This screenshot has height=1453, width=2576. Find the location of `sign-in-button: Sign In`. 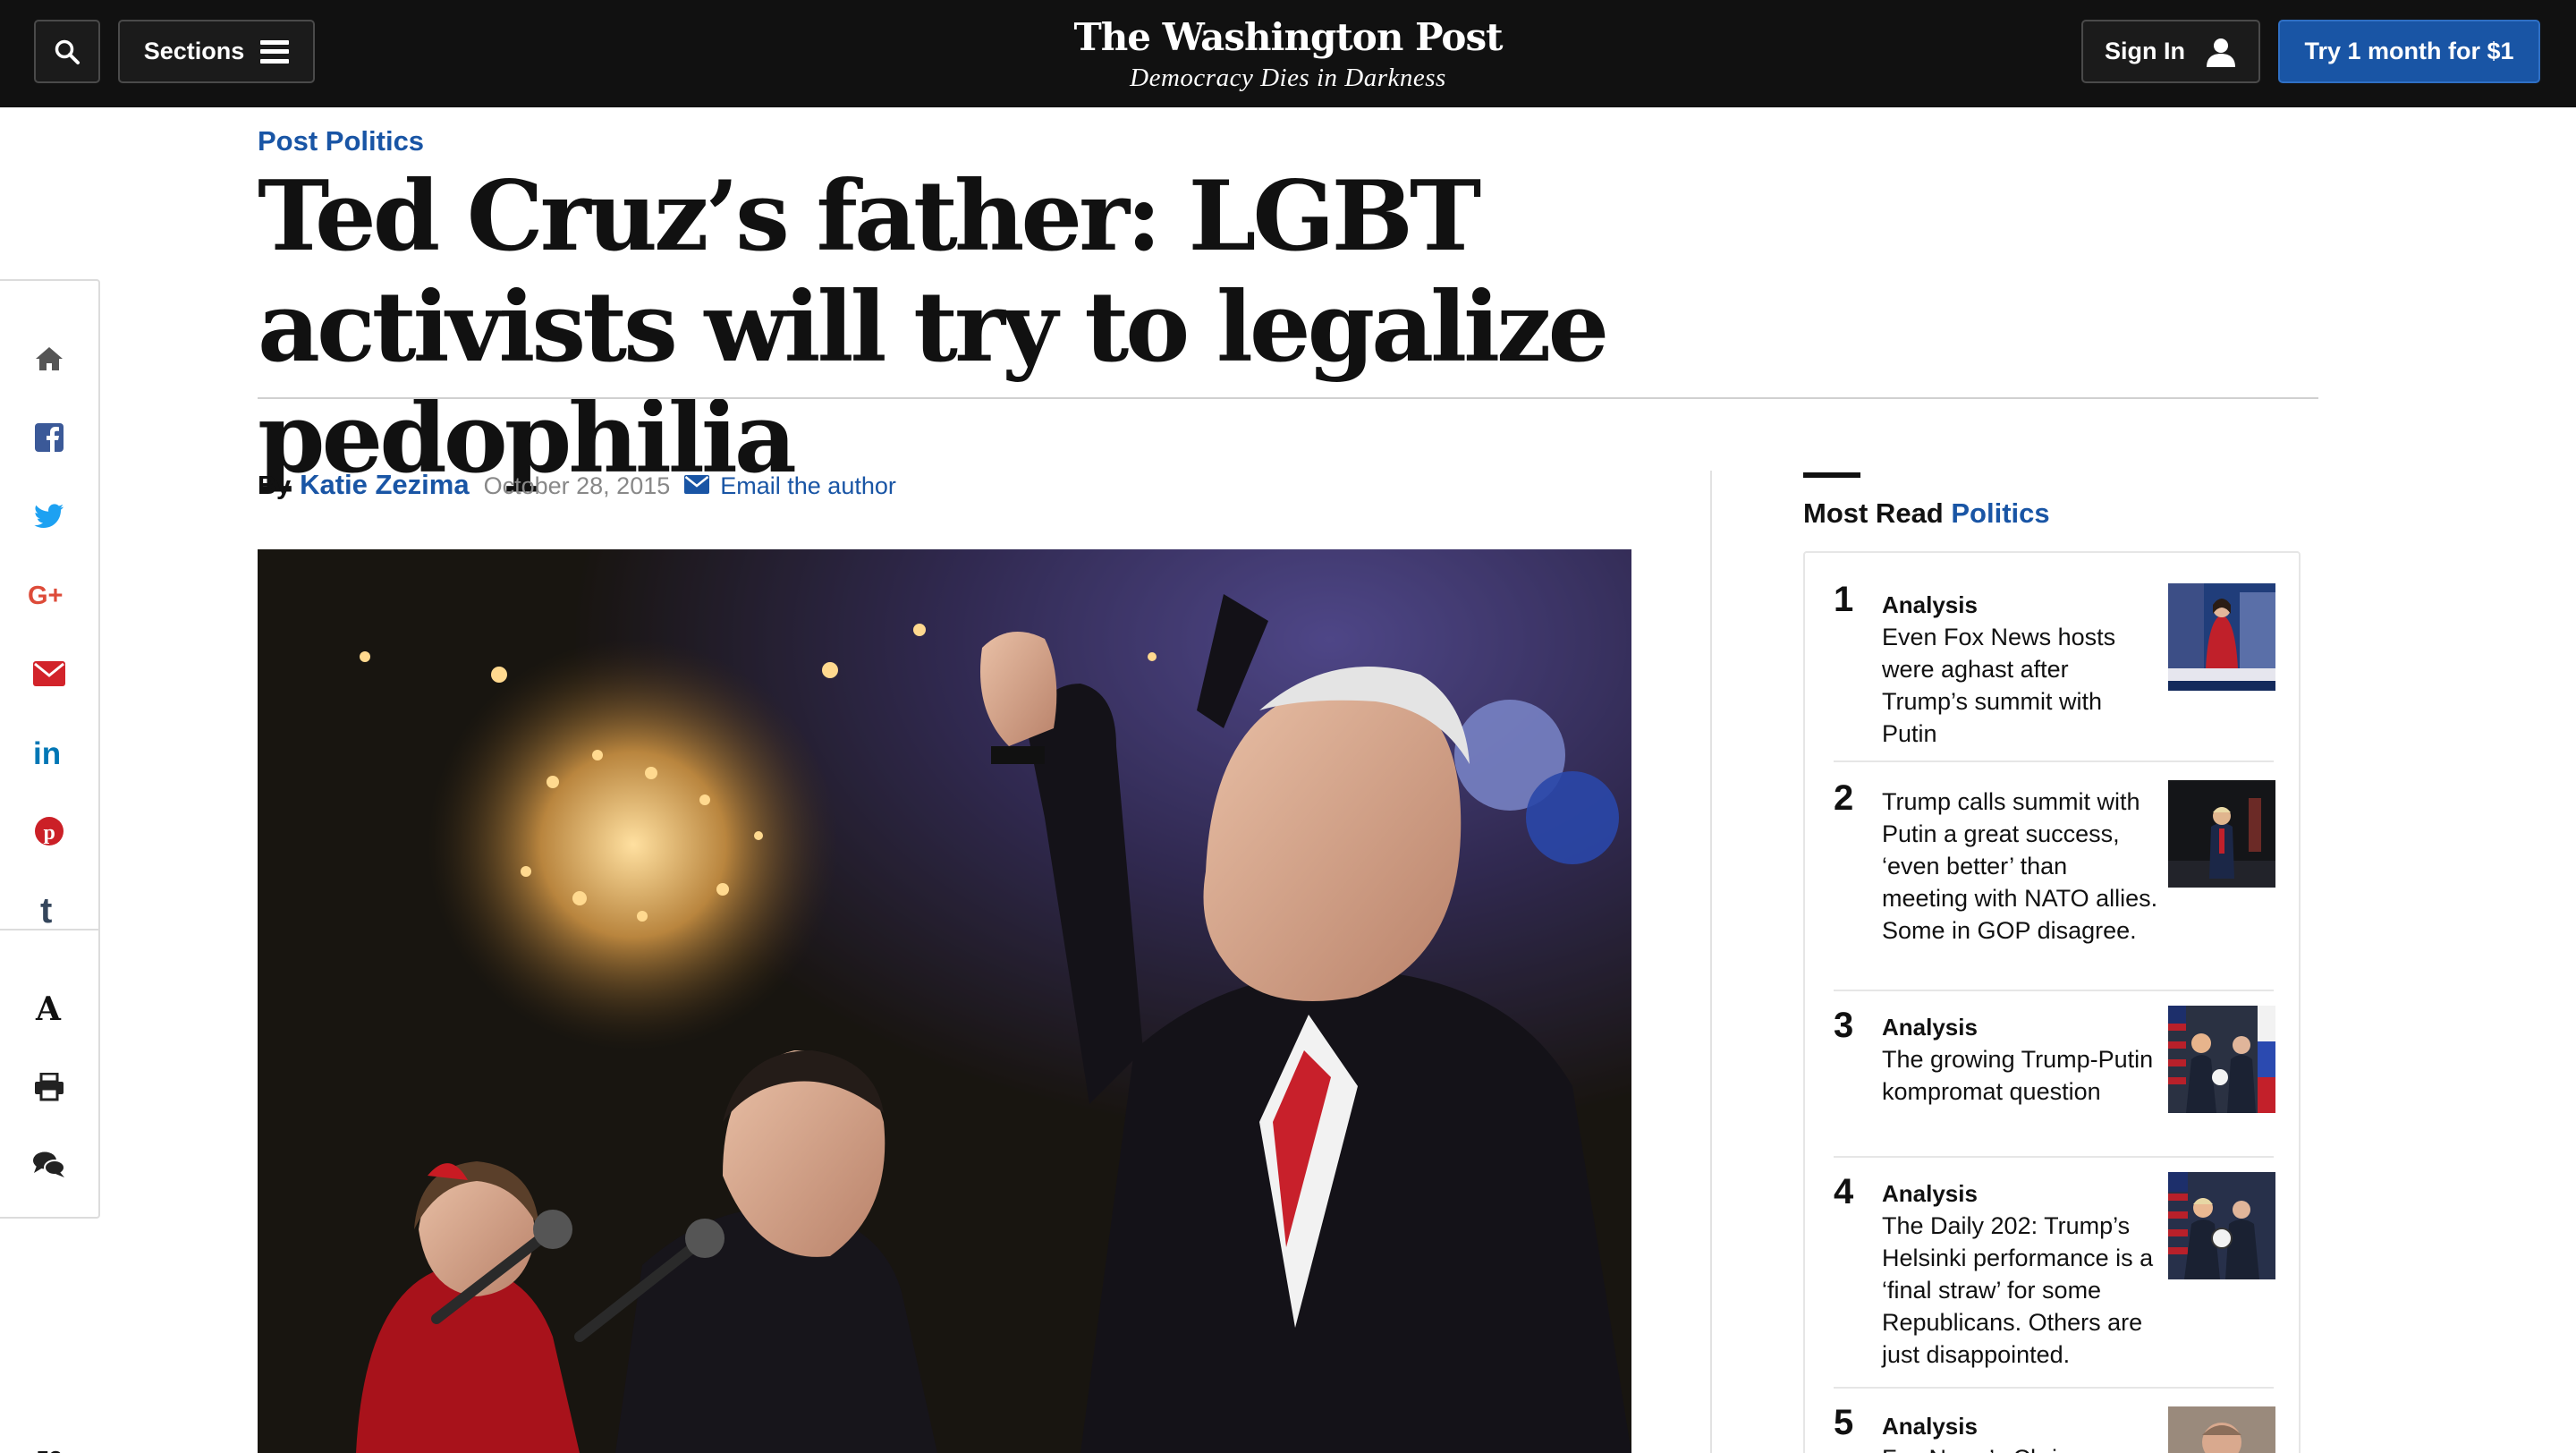

sign-in-button: Sign In is located at coordinates (2170, 51).